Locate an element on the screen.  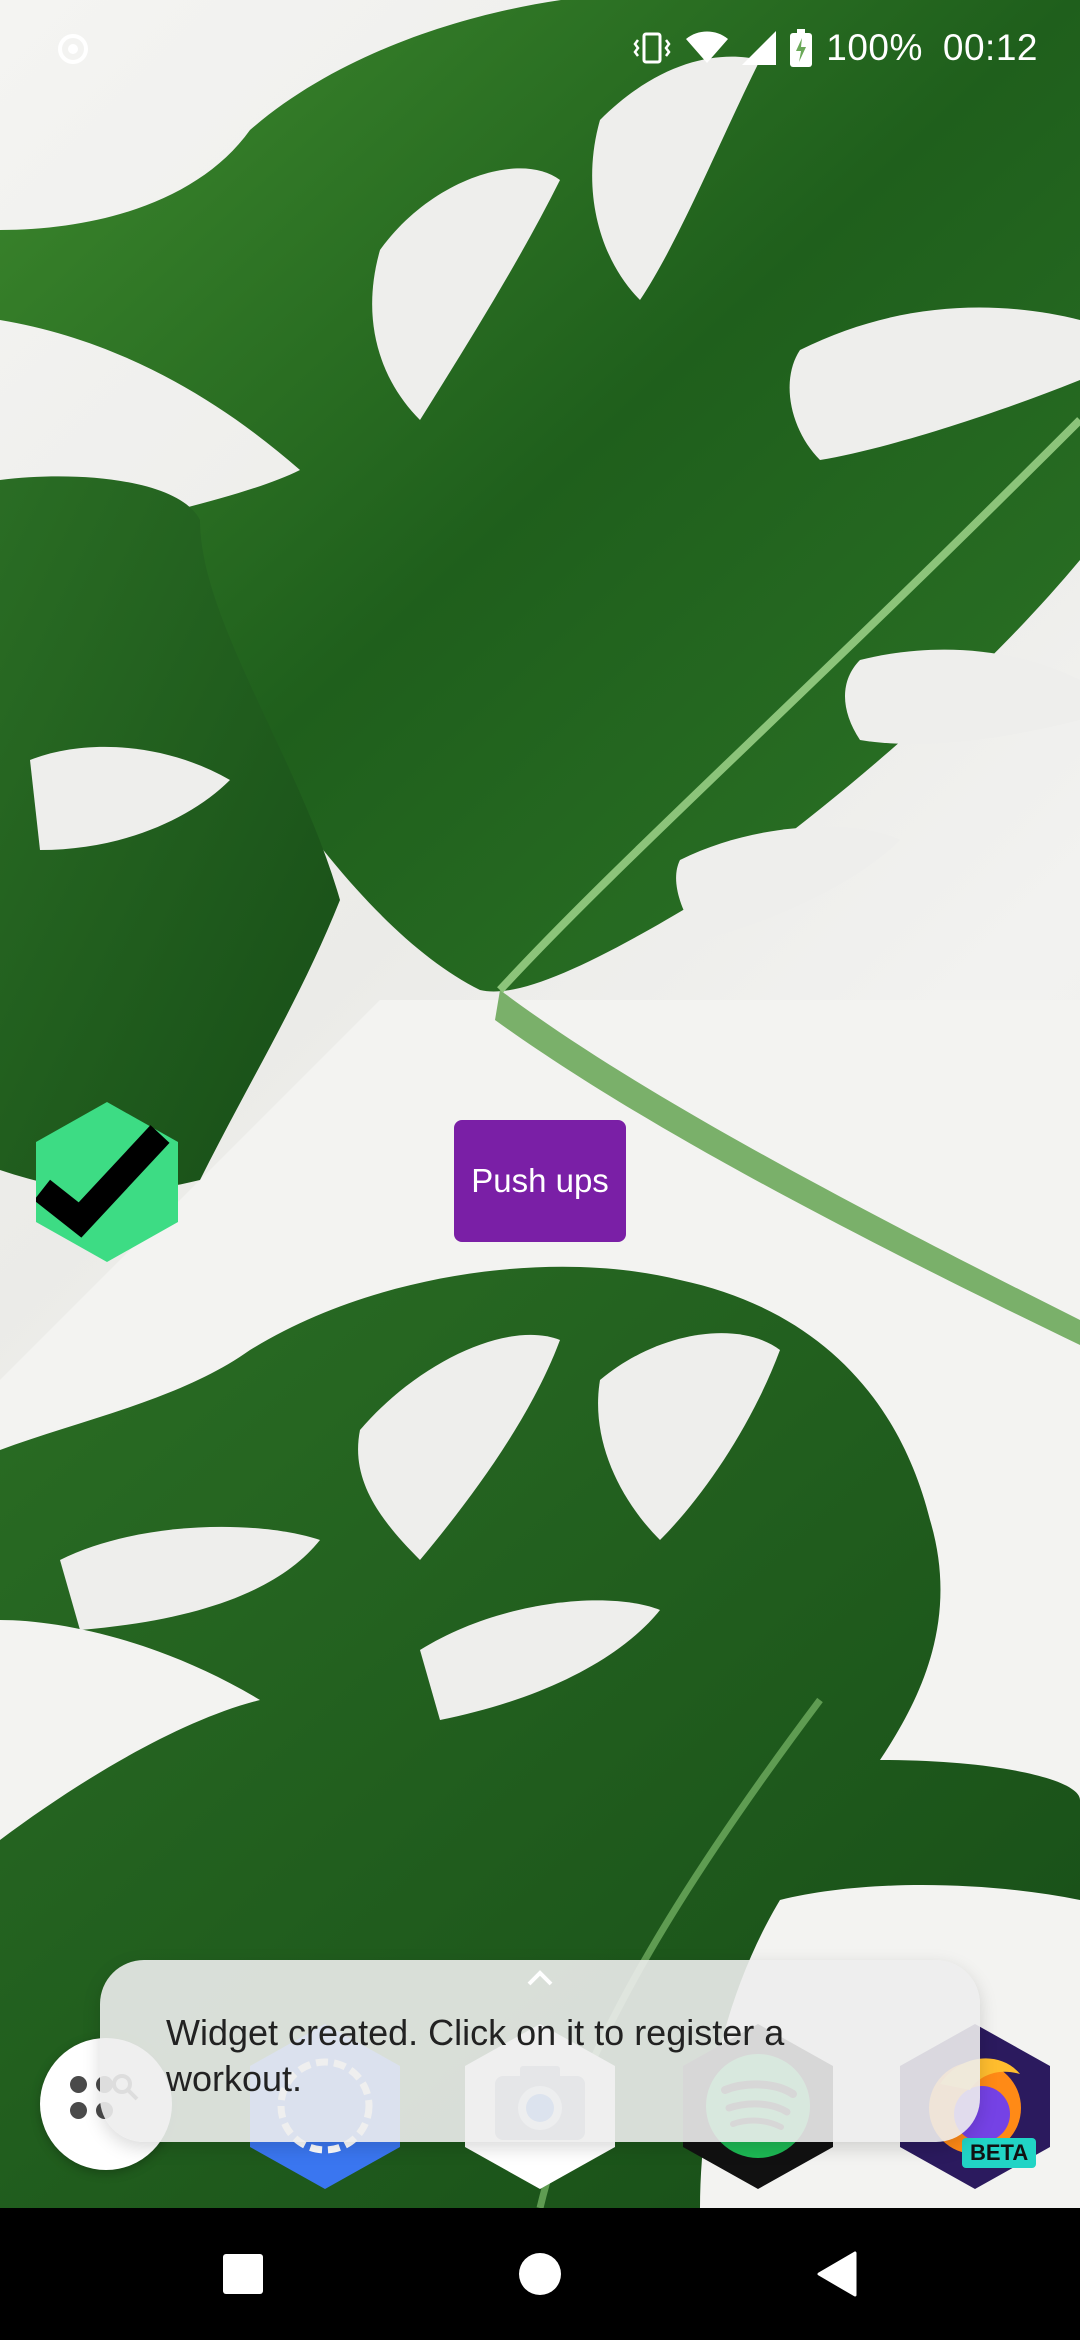
hexagon-check-icon is located at coordinates (105, 1182).